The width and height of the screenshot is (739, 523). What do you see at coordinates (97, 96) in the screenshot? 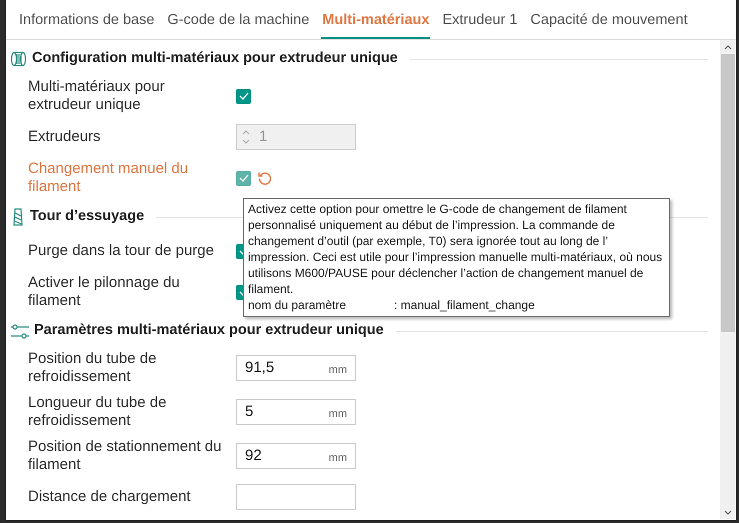
I see `setting-label: Multi-matériaux pour extrudeur unique` at bounding box center [97, 96].